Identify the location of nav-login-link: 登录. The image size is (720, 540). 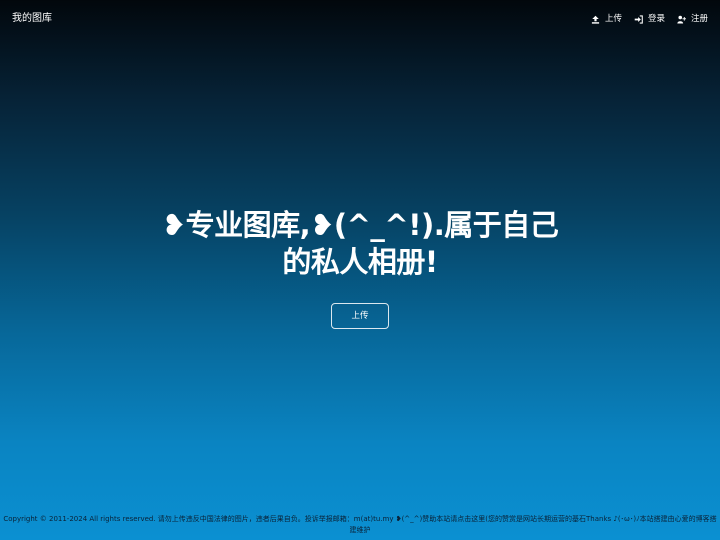
(649, 19).